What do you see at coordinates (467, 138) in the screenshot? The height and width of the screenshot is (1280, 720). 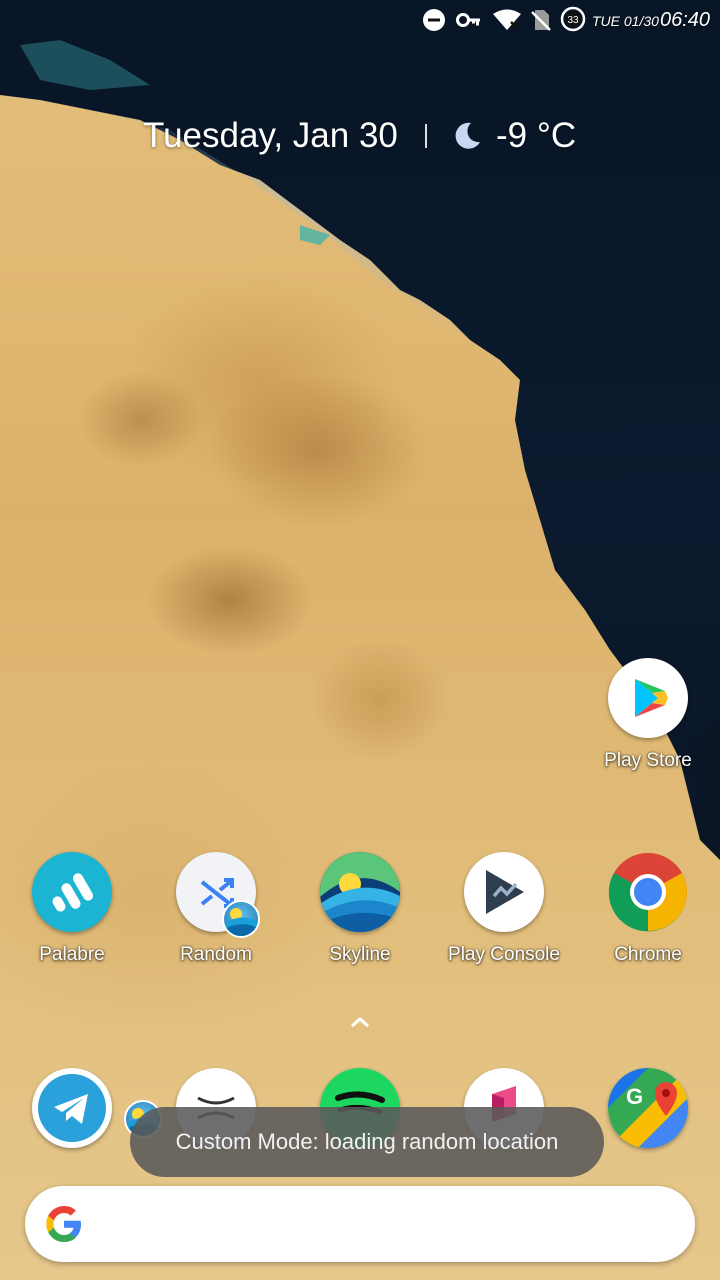 I see `moon-icon` at bounding box center [467, 138].